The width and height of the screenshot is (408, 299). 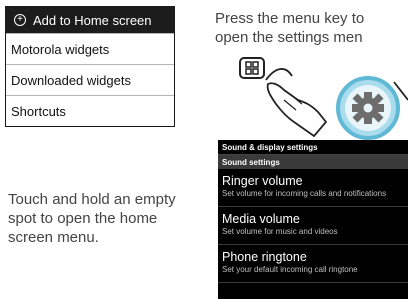 I want to click on menu-item-motorola-widgets: Motorola widgets, so click(x=90, y=48).